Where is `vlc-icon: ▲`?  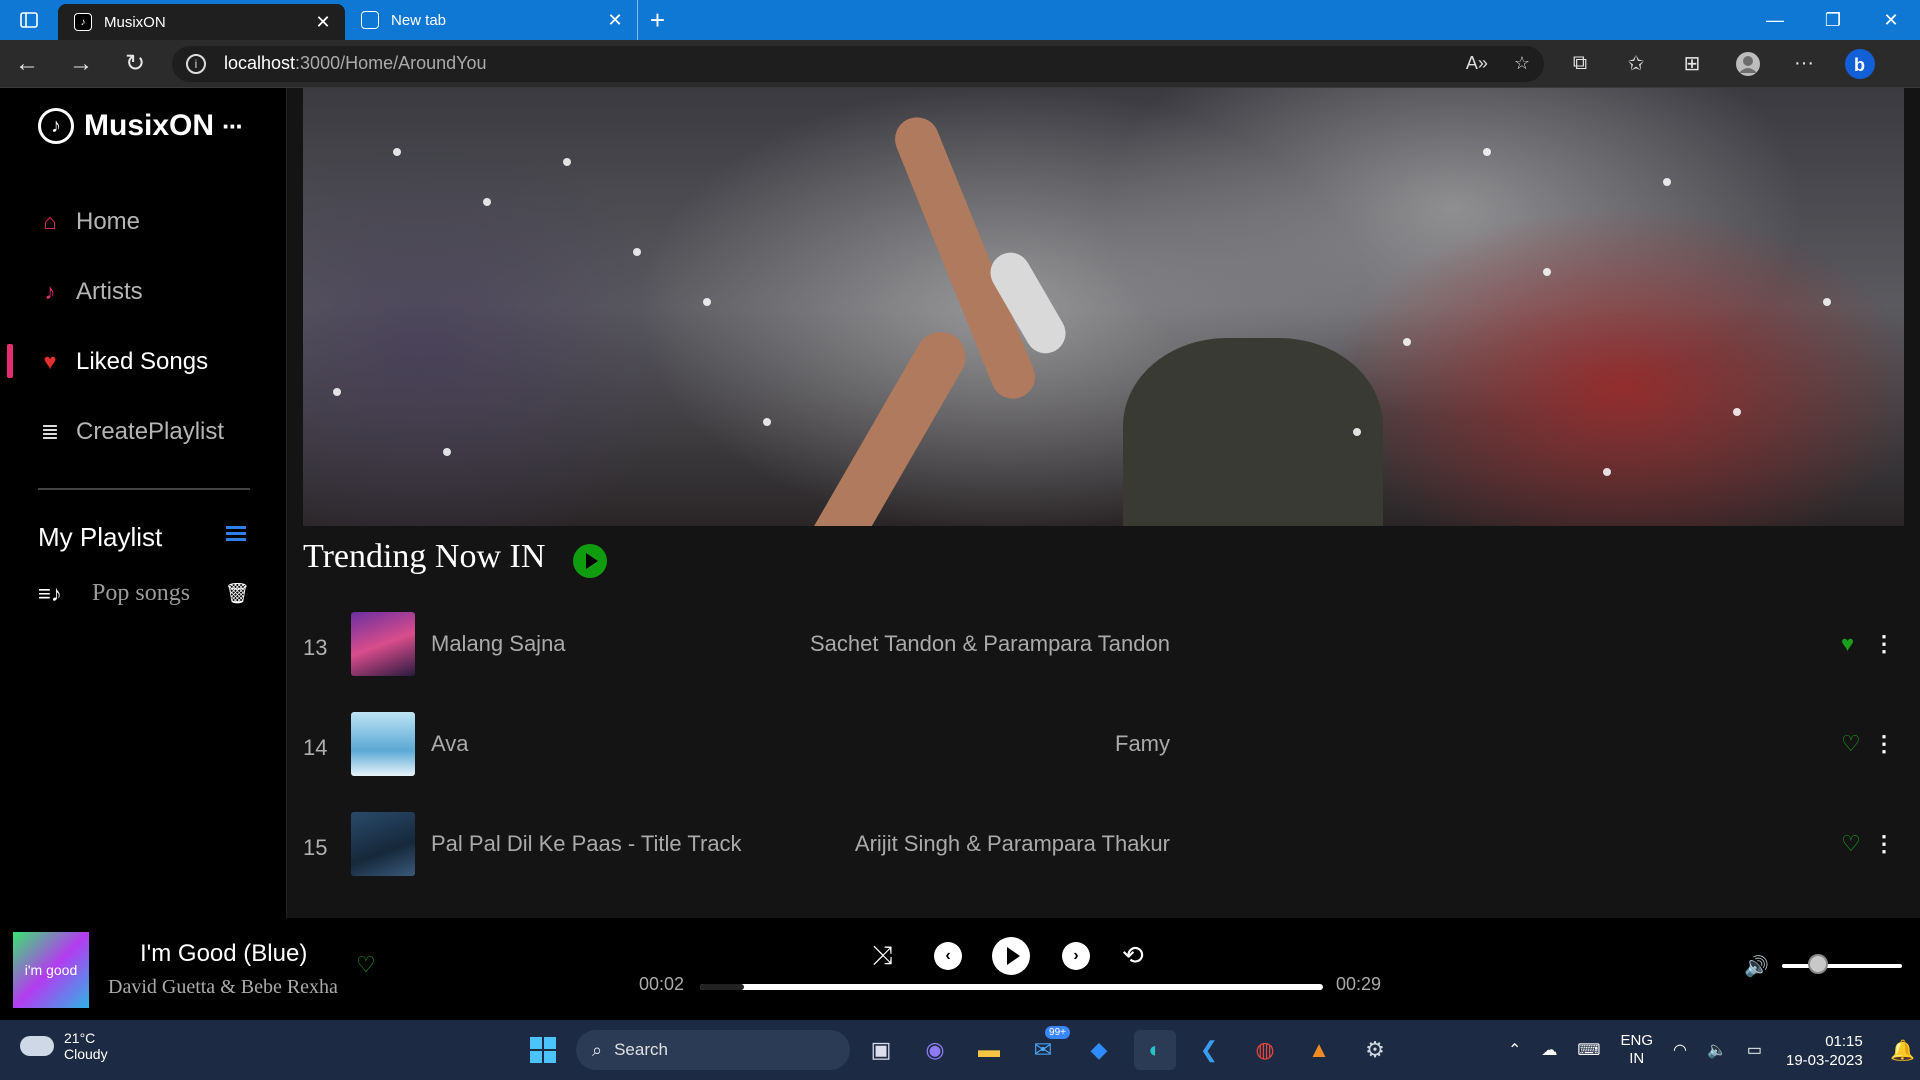
vlc-icon: ▲ is located at coordinates (1319, 1050).